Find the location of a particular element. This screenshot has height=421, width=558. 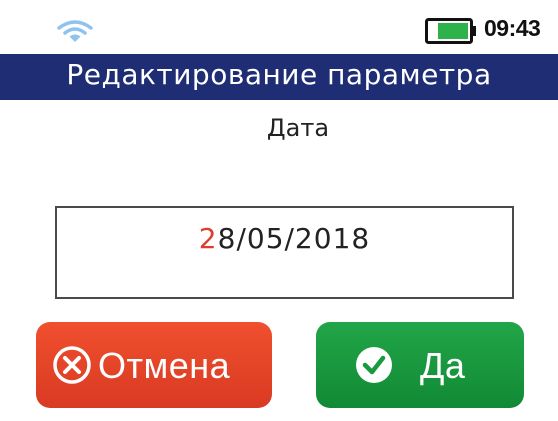

ok-button: Да is located at coordinates (420, 365).